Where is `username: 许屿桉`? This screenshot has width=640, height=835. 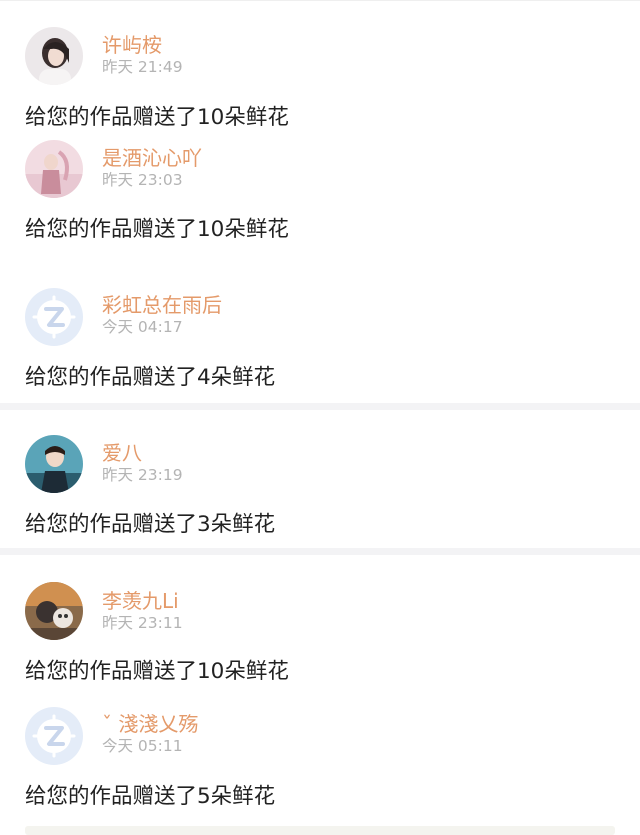
username: 许屿桉 is located at coordinates (132, 45).